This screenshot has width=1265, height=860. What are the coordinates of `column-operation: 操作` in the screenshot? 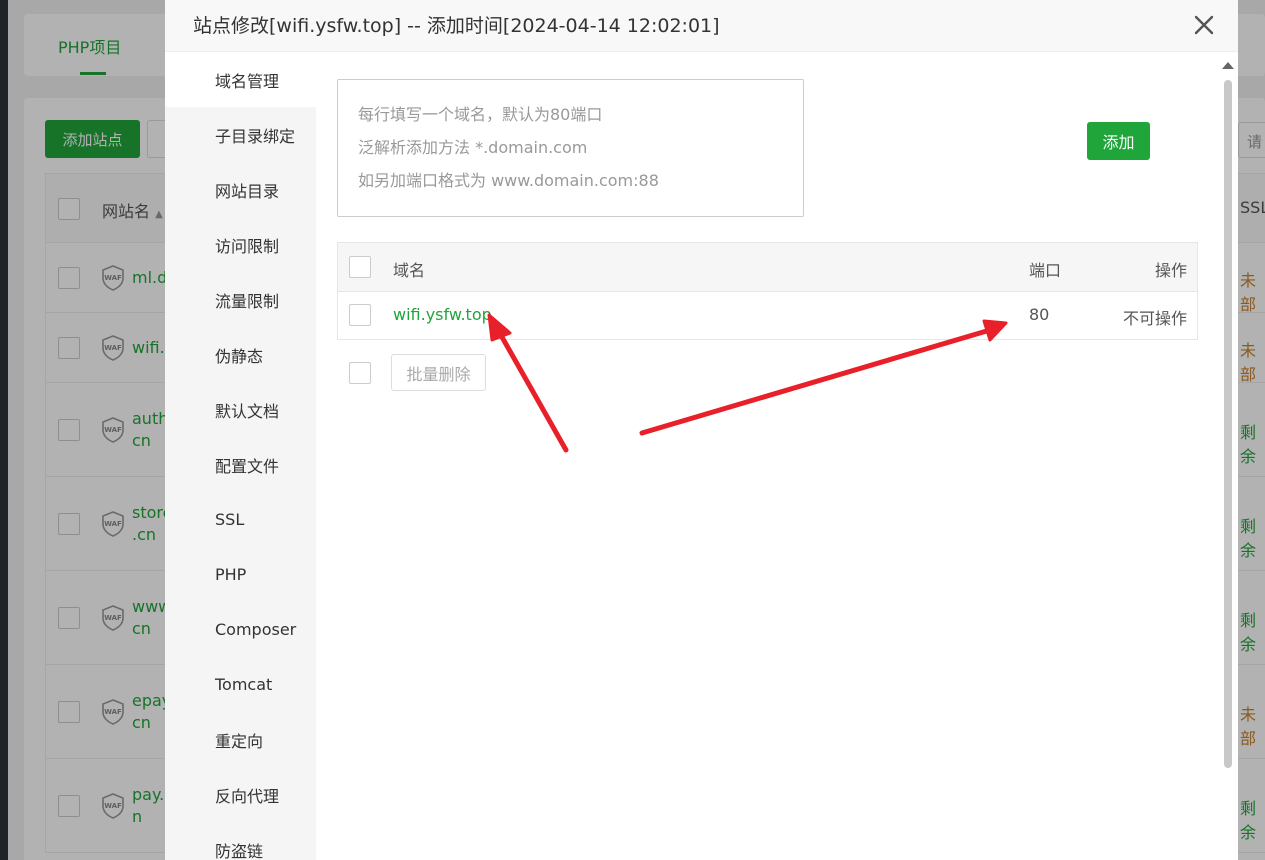 It's located at (1170, 270).